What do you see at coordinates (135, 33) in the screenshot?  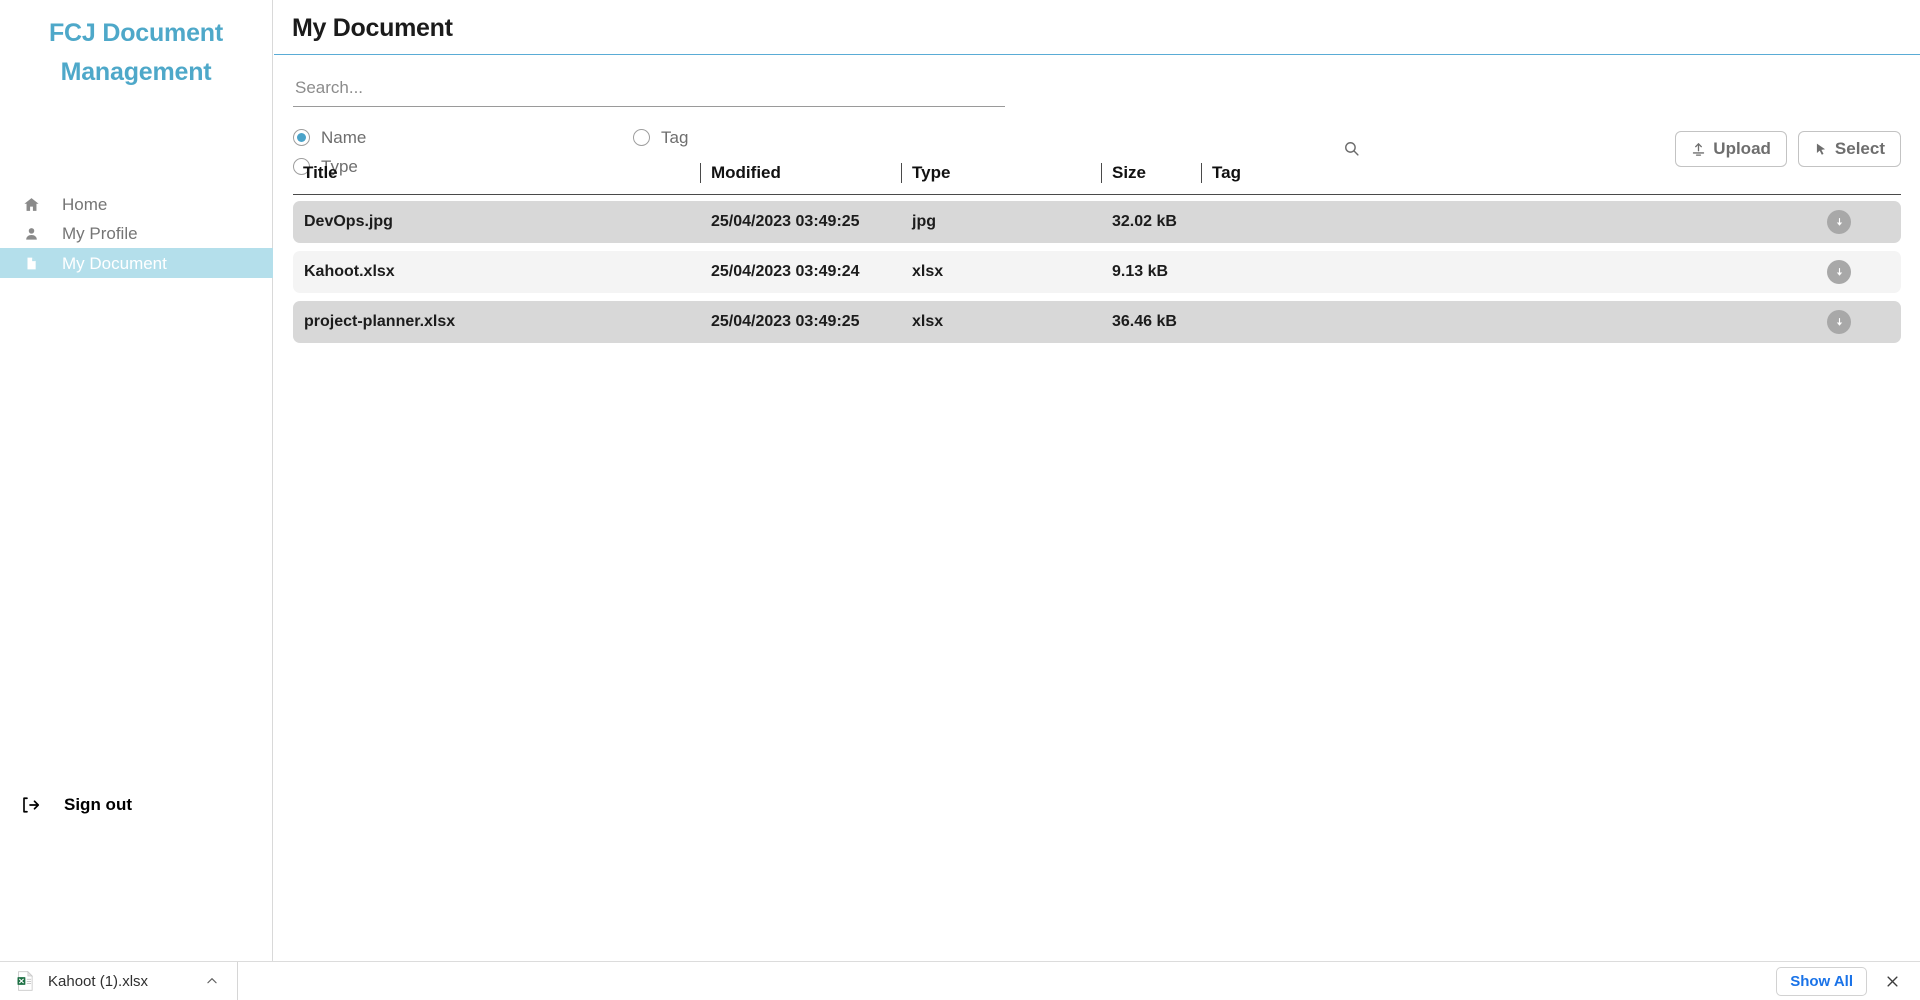 I see `brand-line-1: FCJ Document` at bounding box center [135, 33].